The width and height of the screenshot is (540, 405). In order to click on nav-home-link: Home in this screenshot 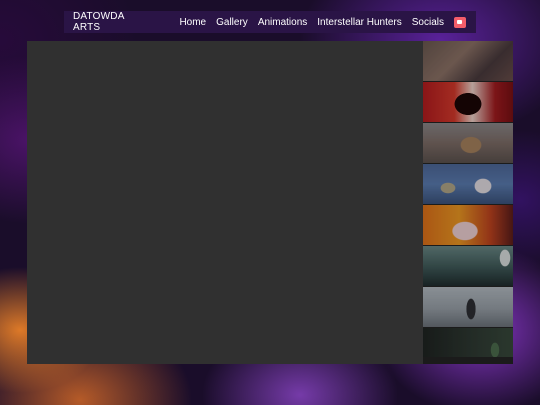, I will do `click(192, 22)`.